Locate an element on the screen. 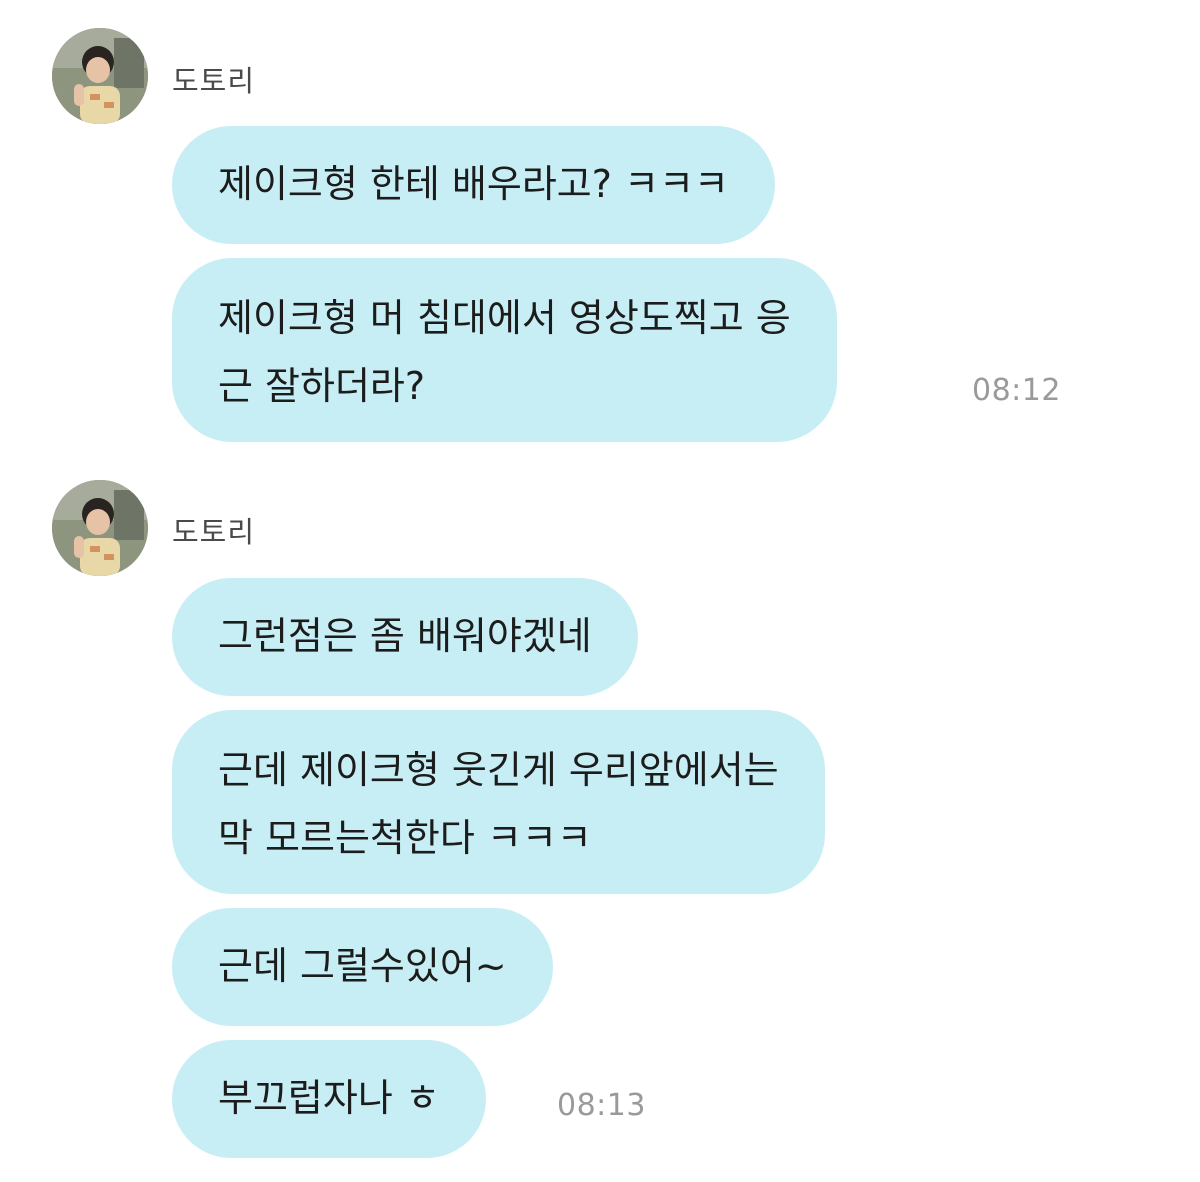 This screenshot has height=1182, width=1200. message-bubble: 제이크형 머 침대에서 영상도찍고 응 근 잘하더라? is located at coordinates (504, 350).